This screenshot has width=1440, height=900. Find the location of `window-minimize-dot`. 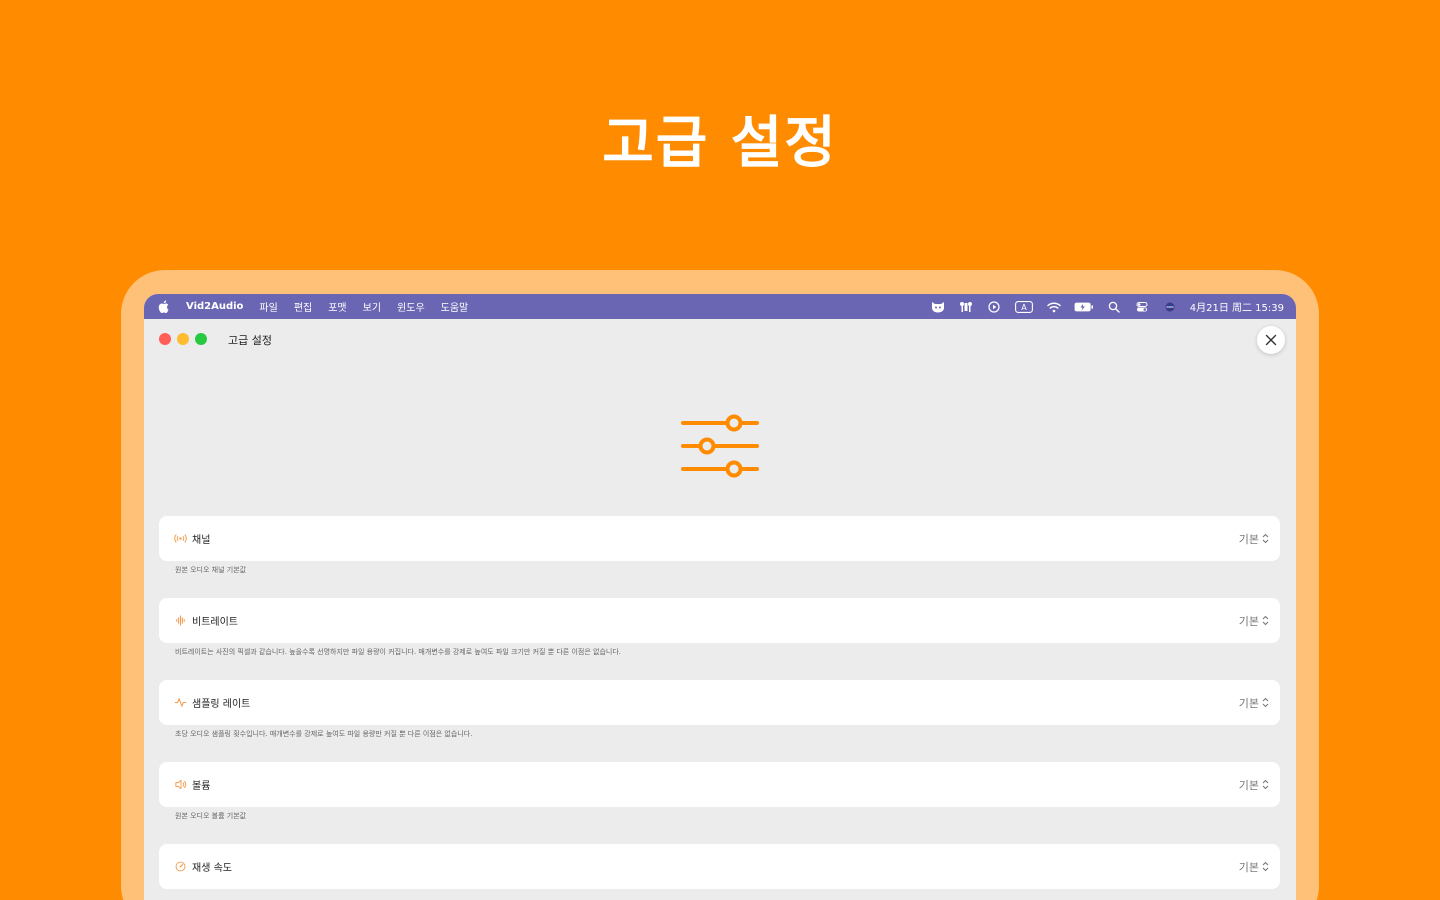

window-minimize-dot is located at coordinates (183, 339).